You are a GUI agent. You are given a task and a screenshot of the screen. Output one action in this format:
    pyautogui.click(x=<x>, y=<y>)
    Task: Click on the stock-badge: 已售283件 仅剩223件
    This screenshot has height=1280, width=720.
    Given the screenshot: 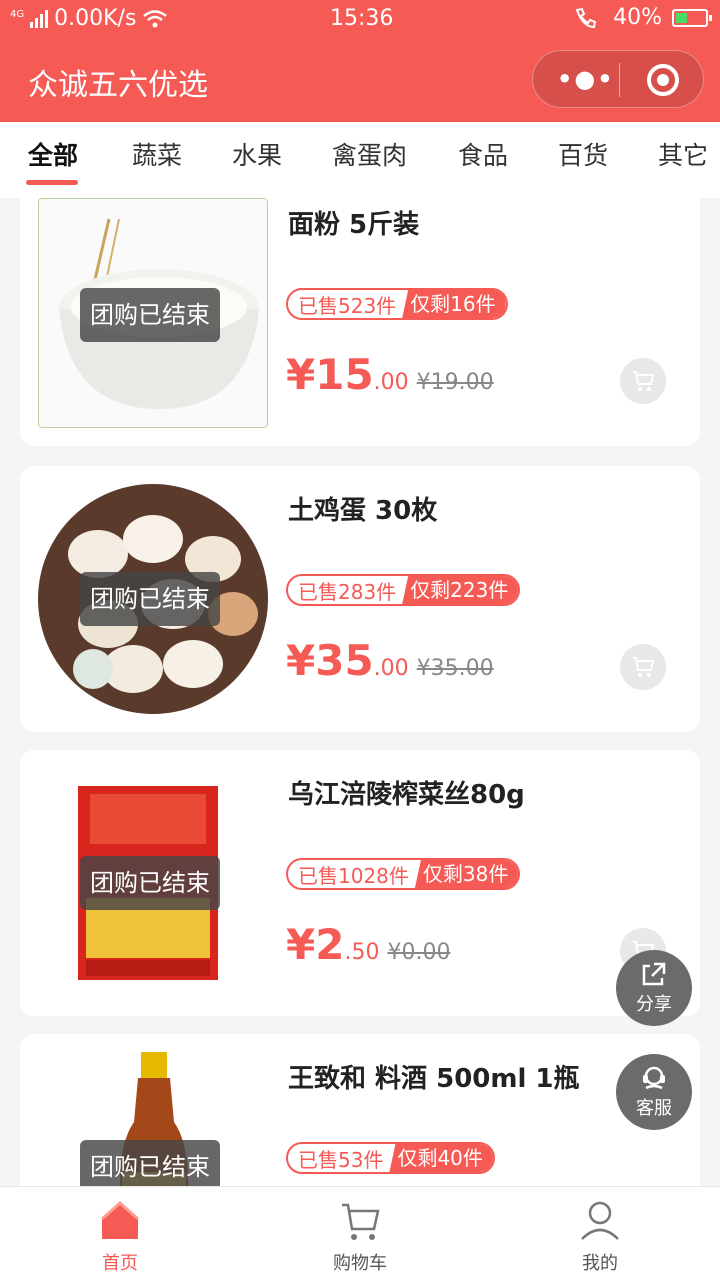 What is the action you would take?
    pyautogui.click(x=403, y=590)
    